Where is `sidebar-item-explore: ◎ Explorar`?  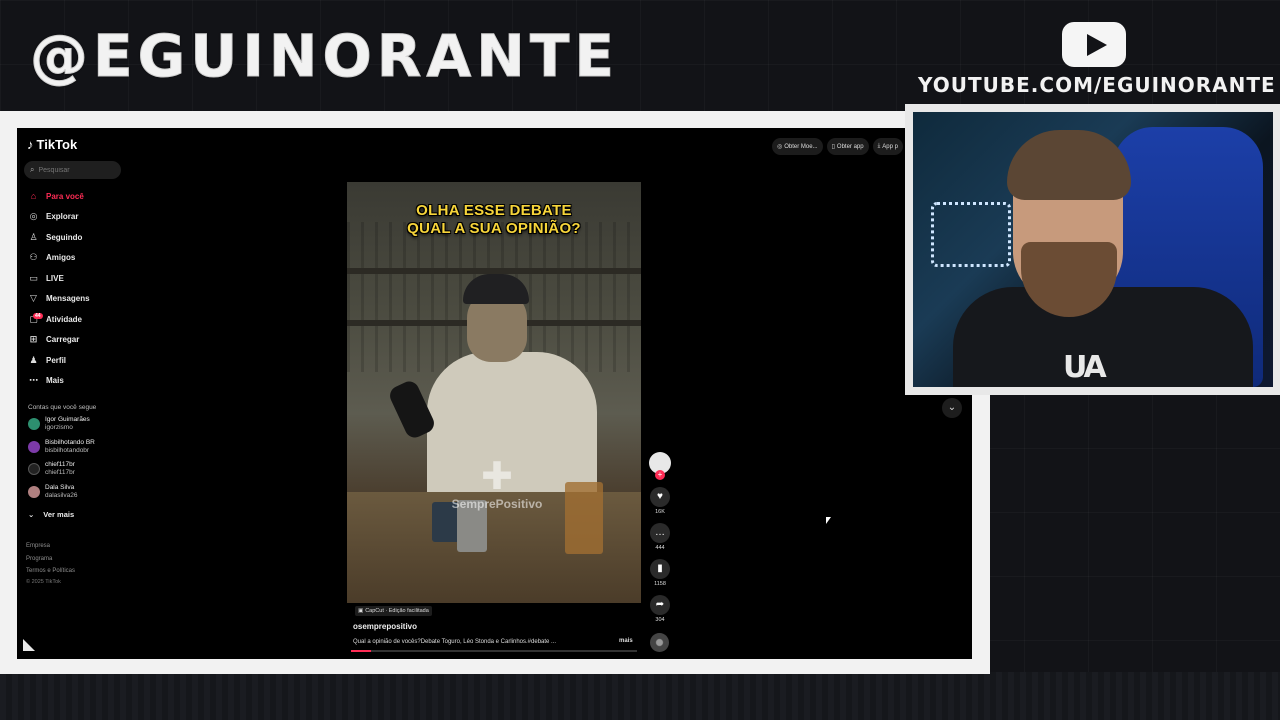 sidebar-item-explore: ◎ Explorar is located at coordinates (83, 217).